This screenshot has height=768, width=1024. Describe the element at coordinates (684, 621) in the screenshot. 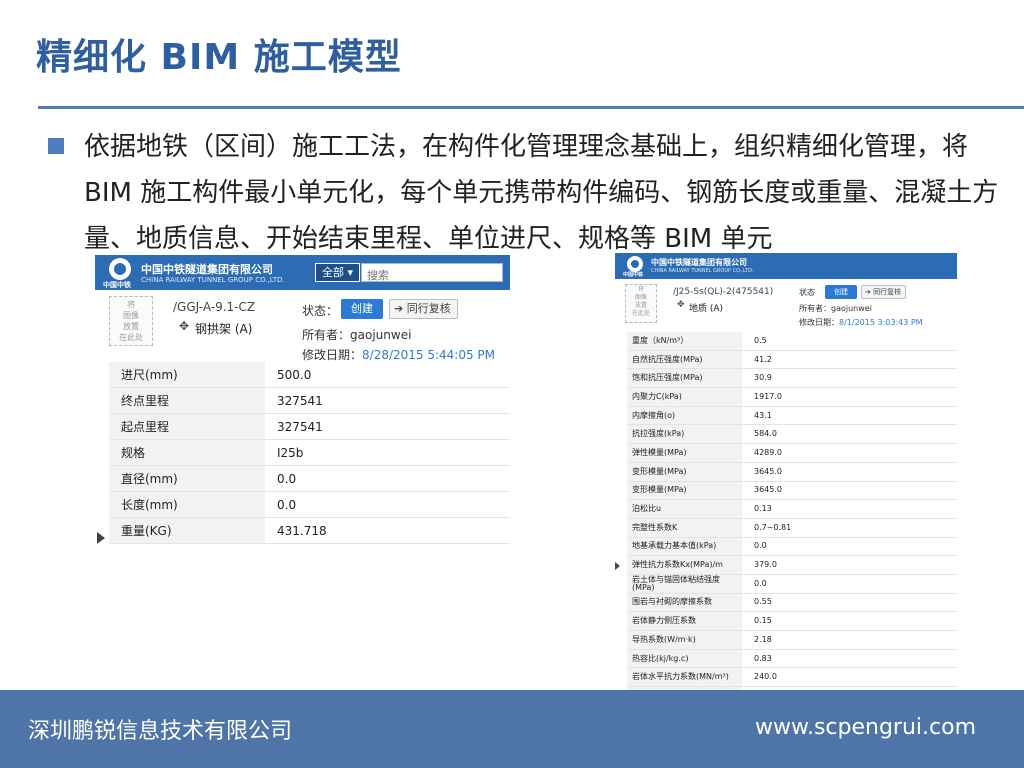

I see `property-key: 岩体静力侧压系数` at that location.